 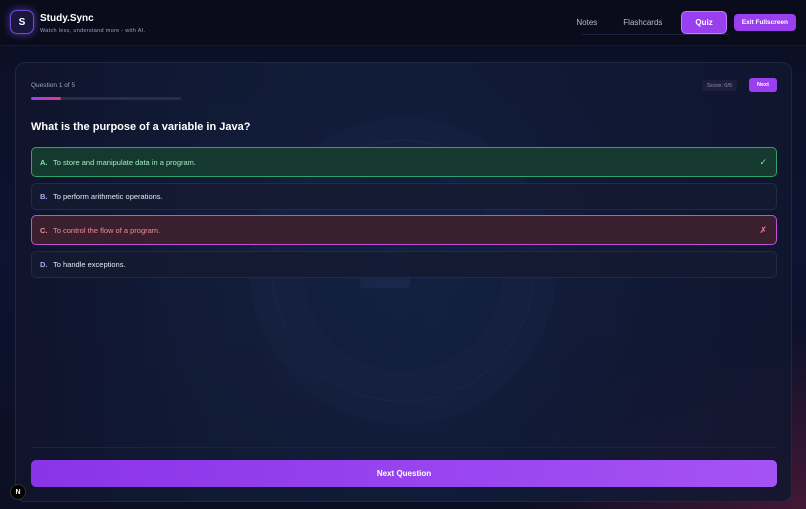 I want to click on cross-icon: ✗, so click(x=763, y=229).